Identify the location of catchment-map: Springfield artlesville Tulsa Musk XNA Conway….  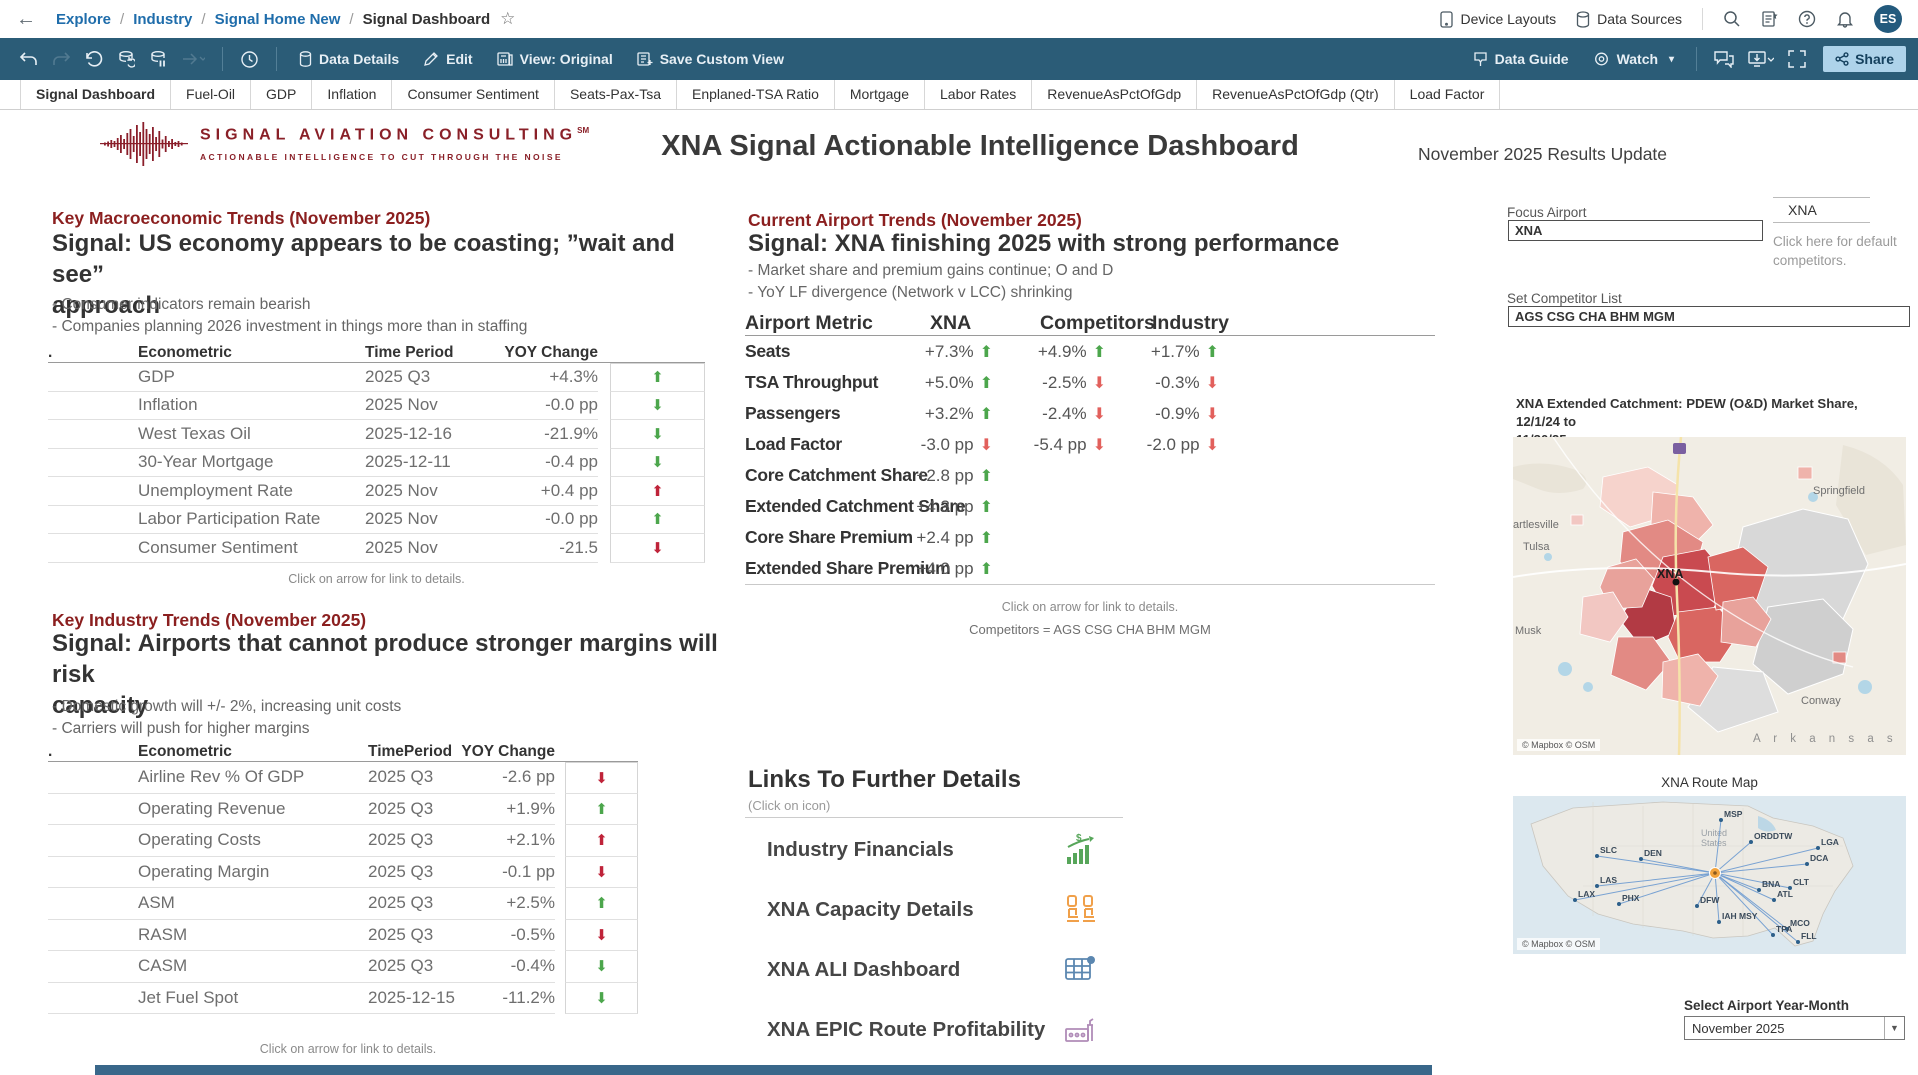
(1709, 596).